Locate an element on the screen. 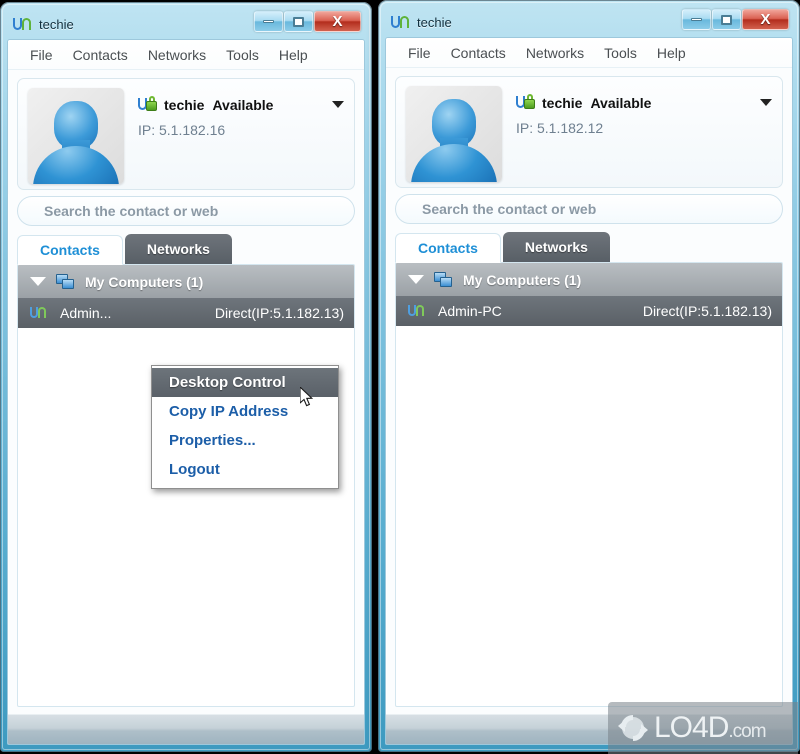 The width and height of the screenshot is (800, 754). profile-panel-left: techie Available IP: 5.1.182.16 is located at coordinates (186, 132).